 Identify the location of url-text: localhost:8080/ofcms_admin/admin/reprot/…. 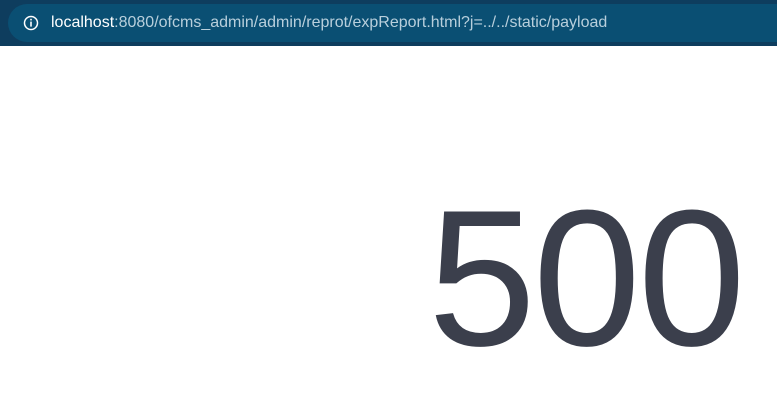
(329, 23).